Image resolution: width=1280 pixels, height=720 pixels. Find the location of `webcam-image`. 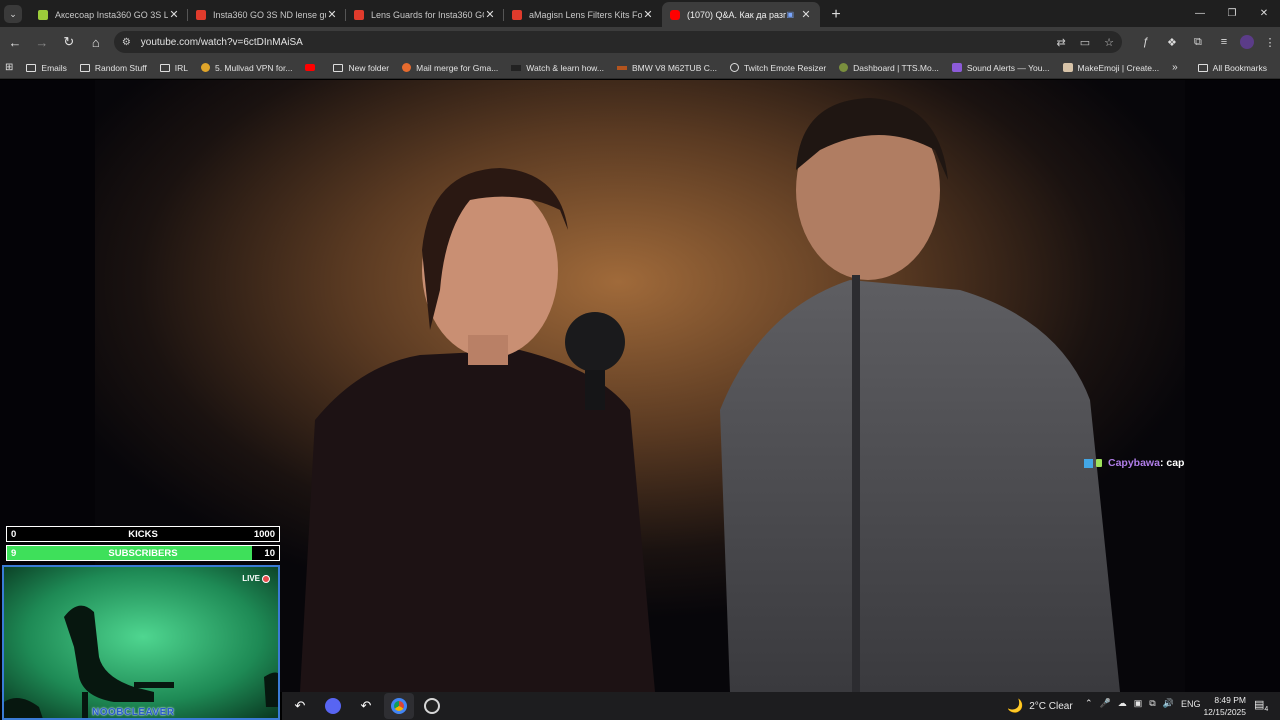

webcam-image is located at coordinates (141, 642).